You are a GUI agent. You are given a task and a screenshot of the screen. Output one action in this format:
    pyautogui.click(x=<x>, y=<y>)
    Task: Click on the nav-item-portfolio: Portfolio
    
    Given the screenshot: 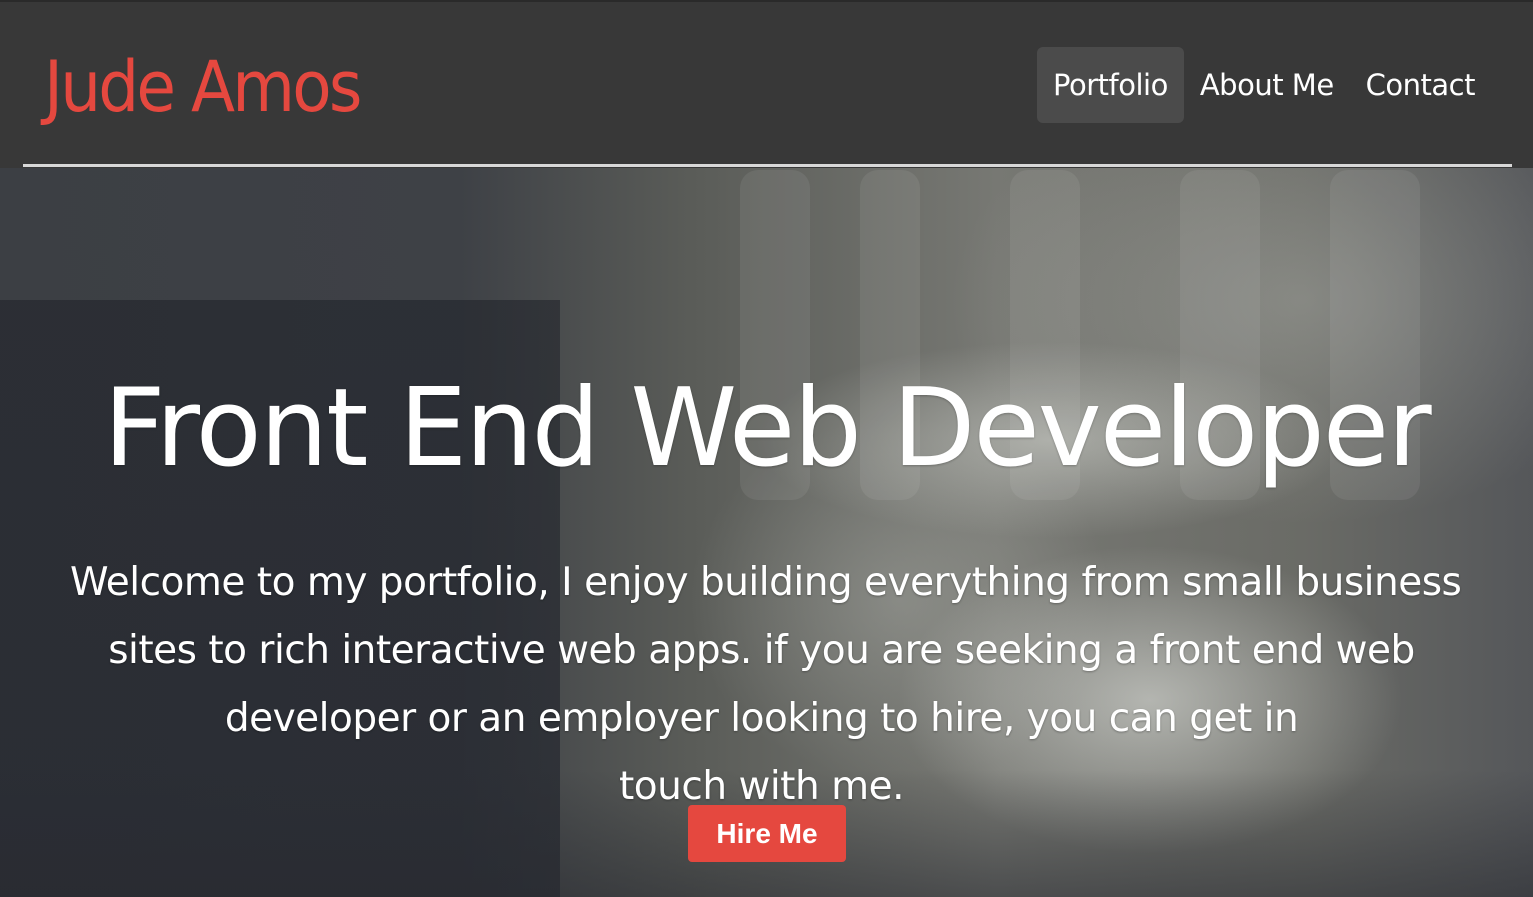 What is the action you would take?
    pyautogui.click(x=1110, y=85)
    